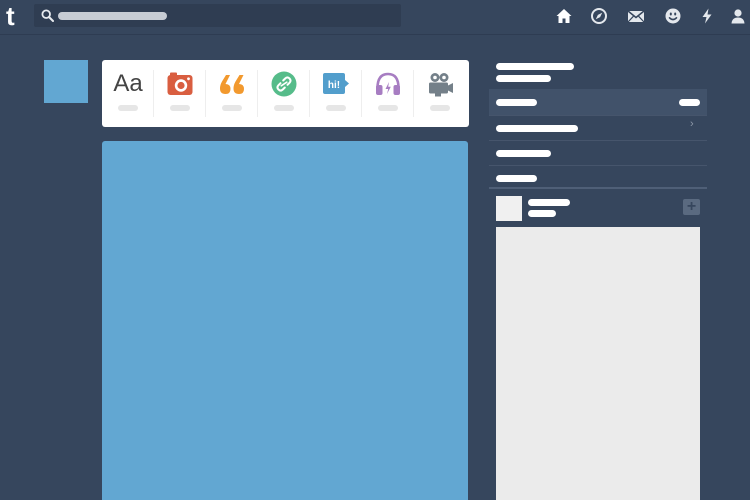 Image resolution: width=750 pixels, height=500 pixels. I want to click on sidebar-item-customize-label, so click(516, 178).